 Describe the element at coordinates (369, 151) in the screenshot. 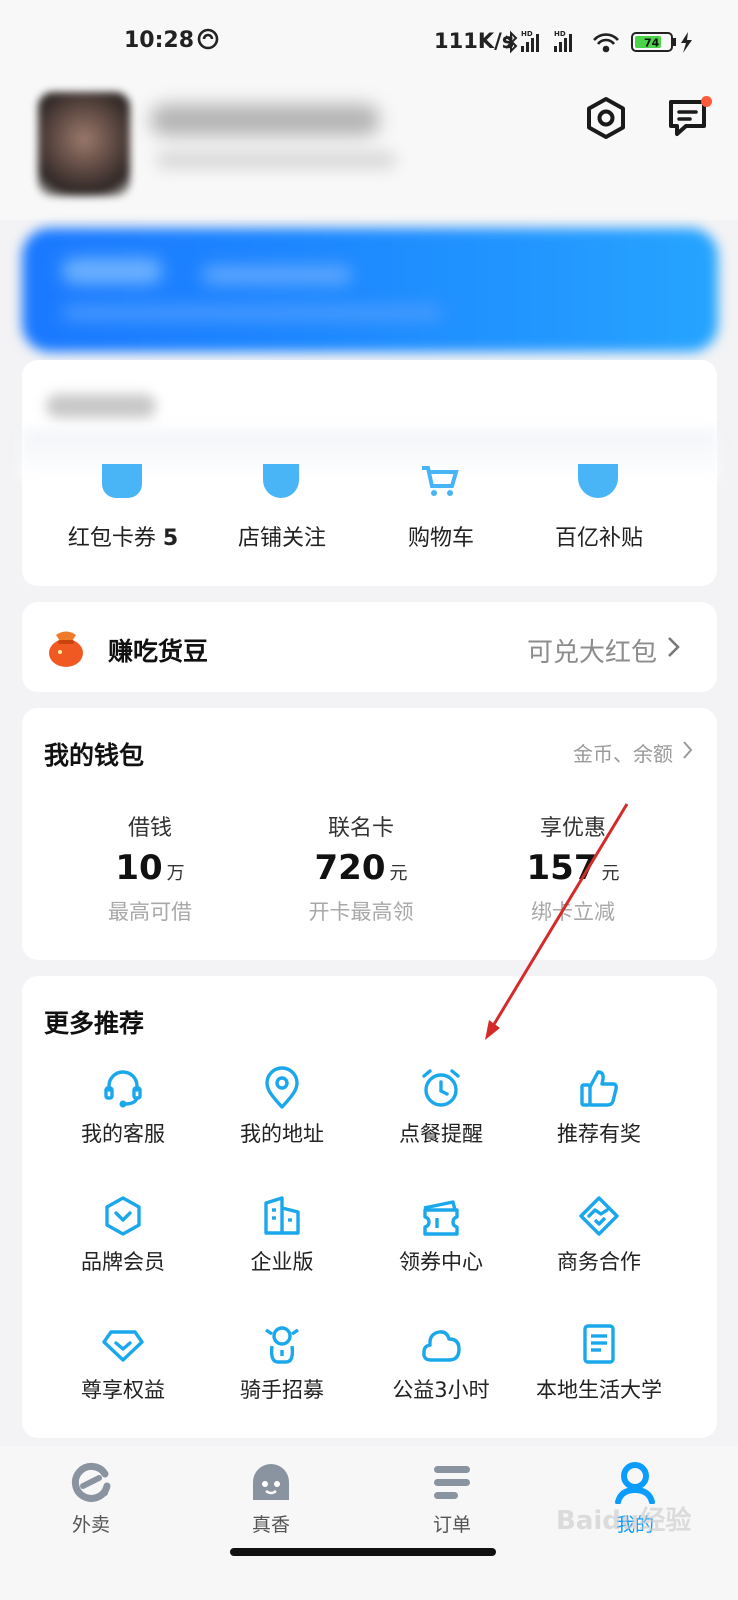

I see `profile-header` at that location.